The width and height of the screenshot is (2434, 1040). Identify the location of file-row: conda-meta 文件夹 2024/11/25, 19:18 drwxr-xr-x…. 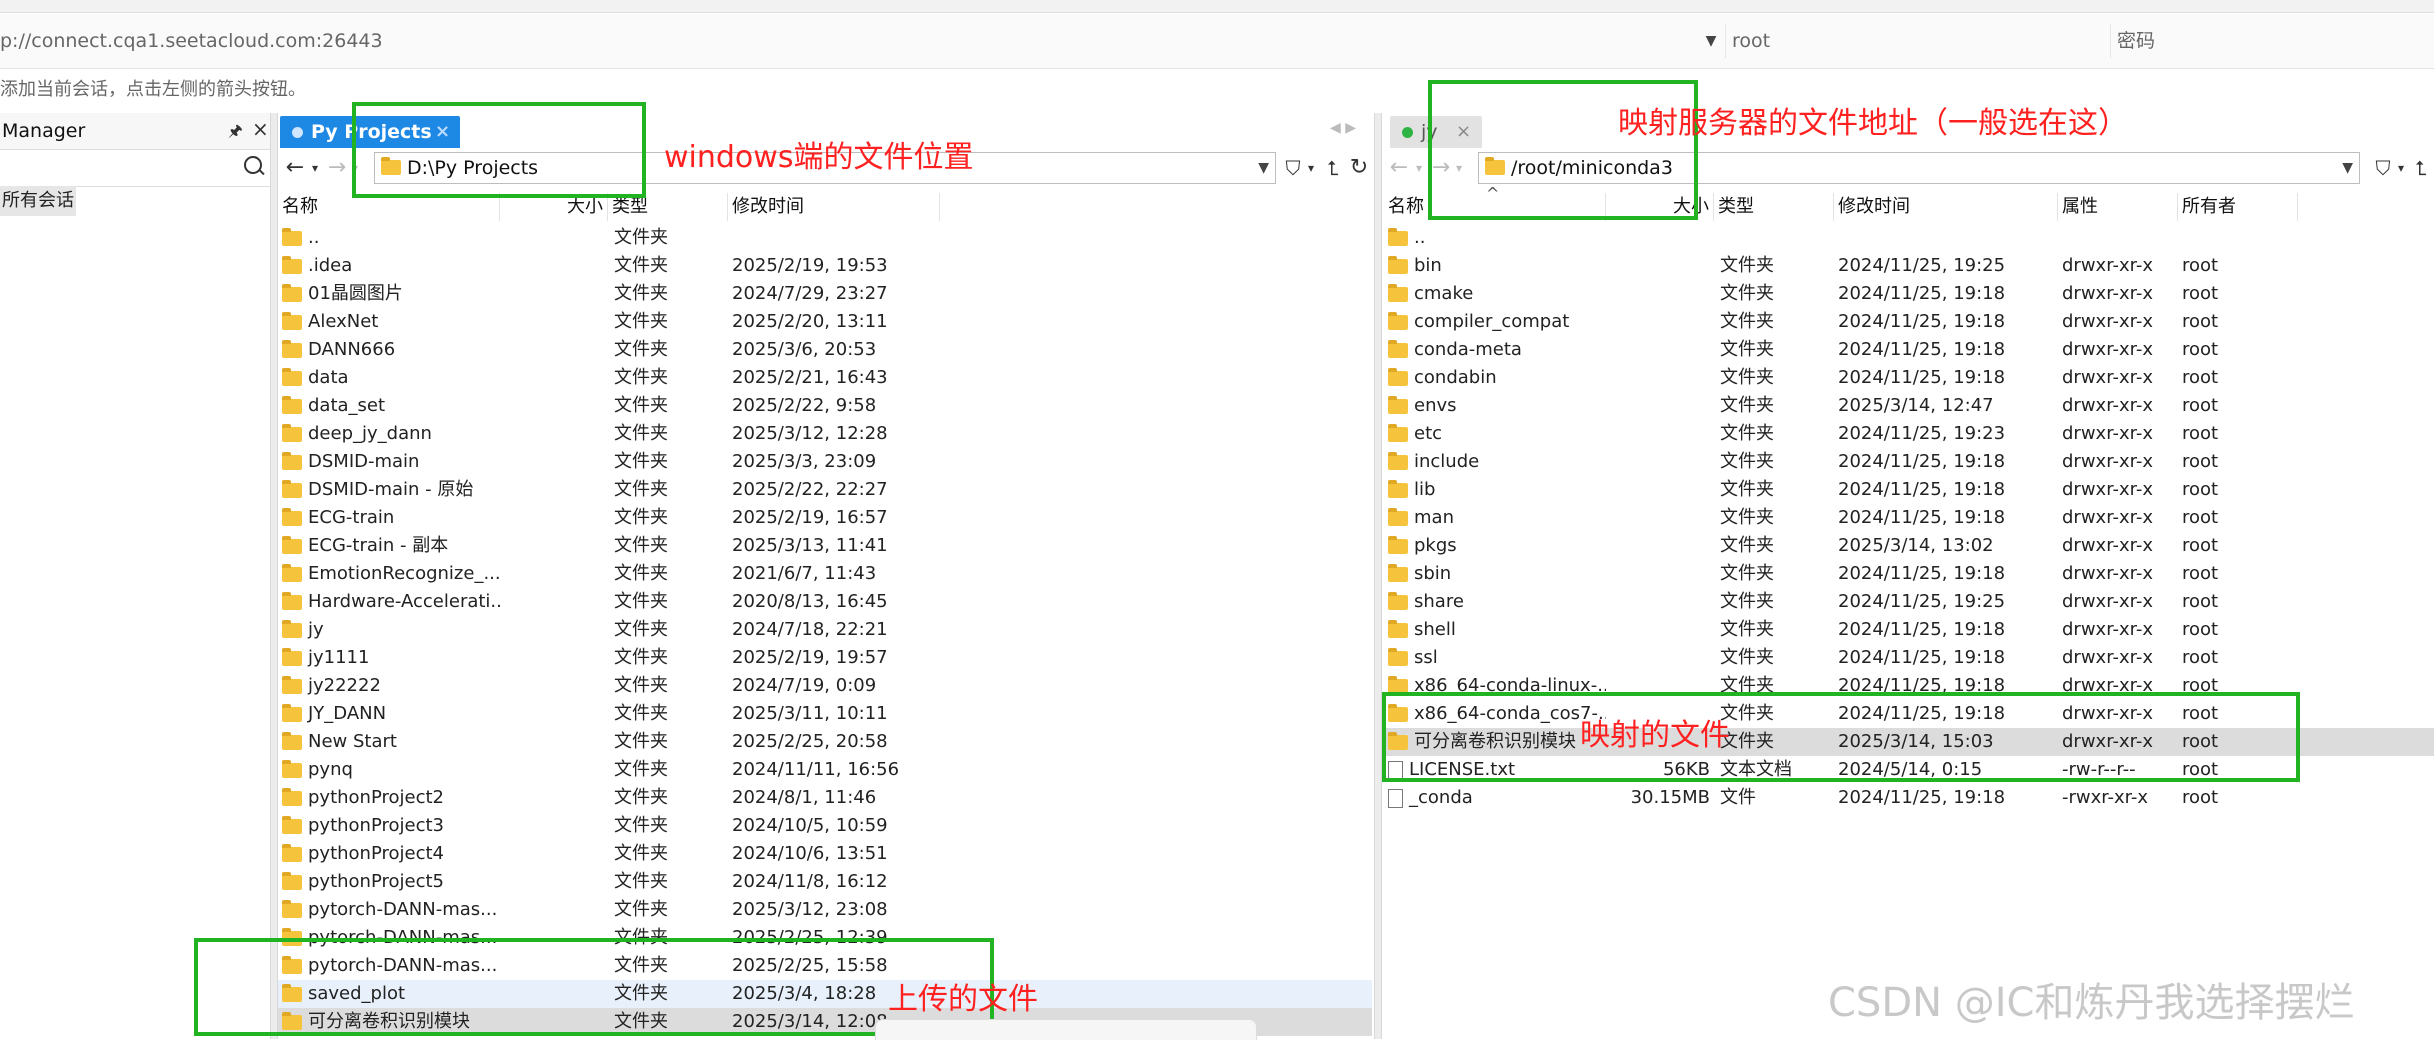
(1909, 350).